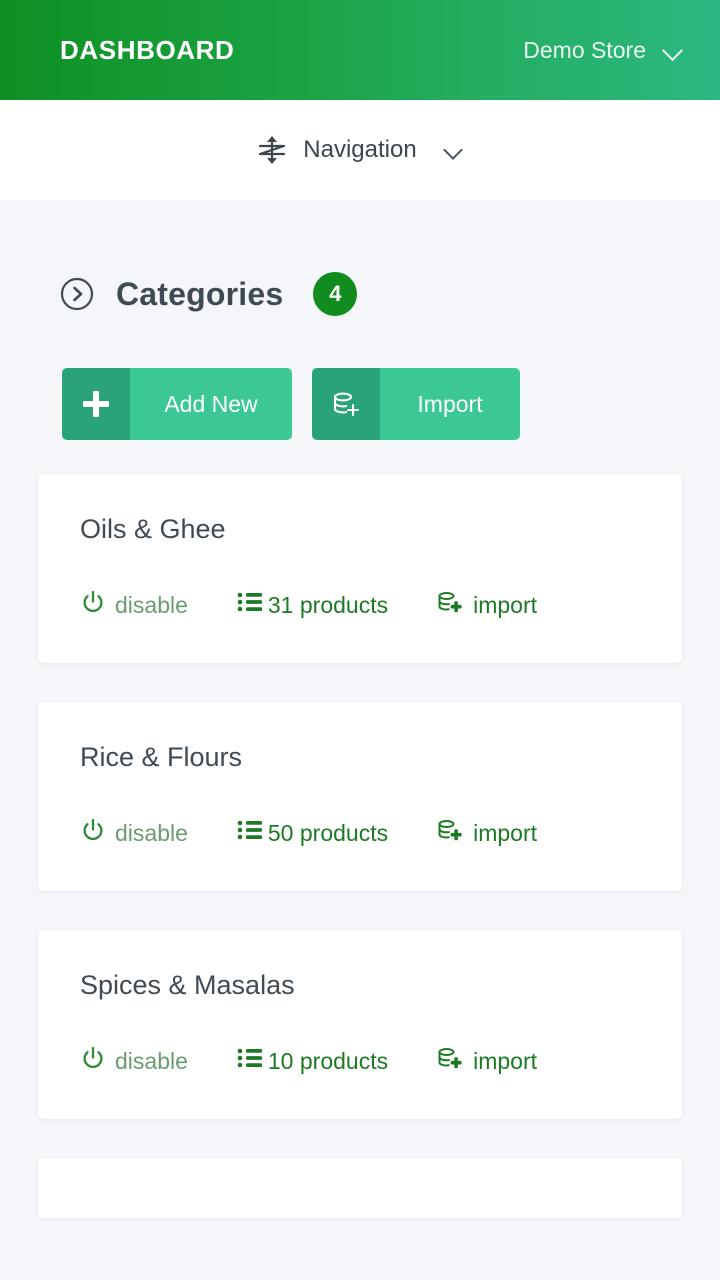  Describe the element at coordinates (147, 49) in the screenshot. I see `app-brand-title: DASHBOARD` at that location.